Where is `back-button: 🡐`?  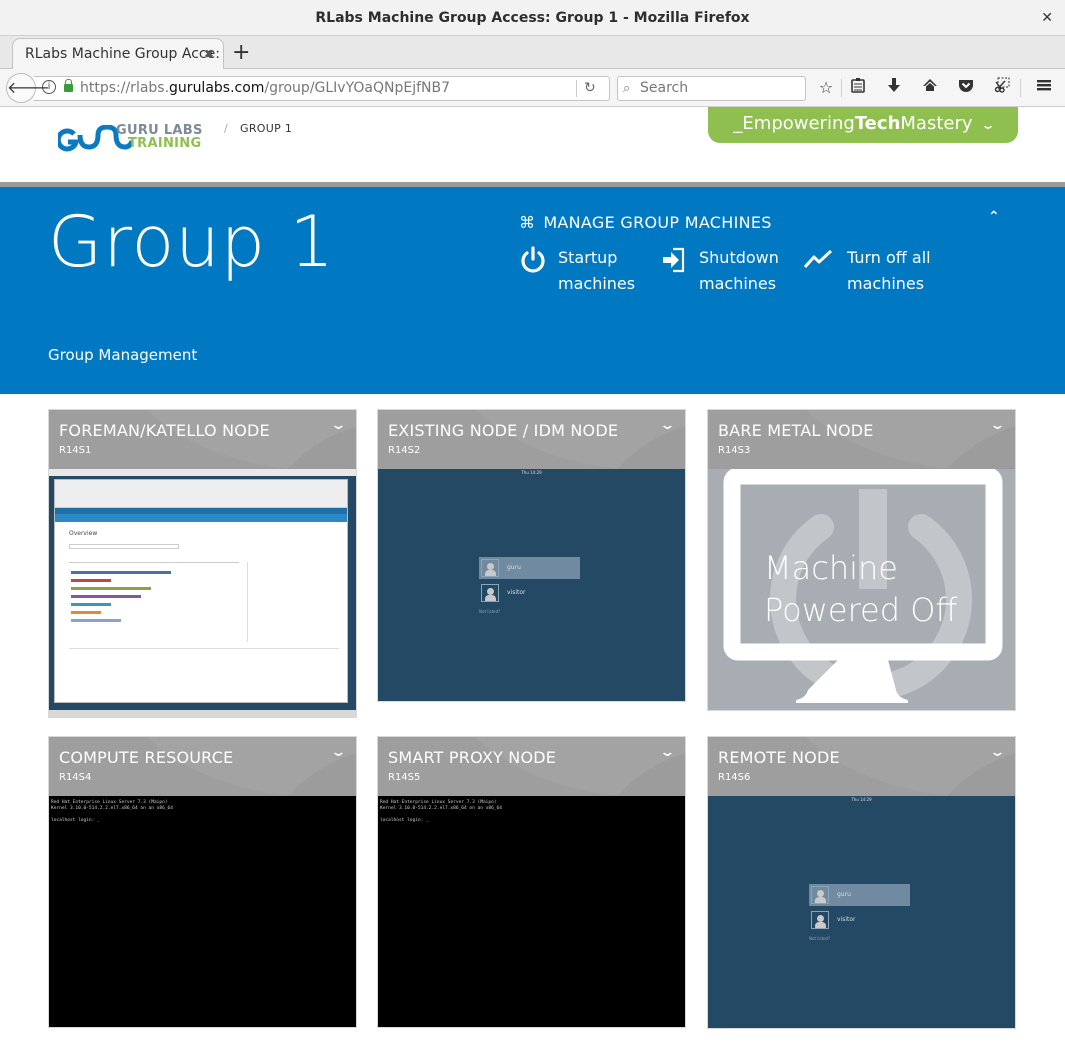 back-button: 🡐 is located at coordinates (28, 88).